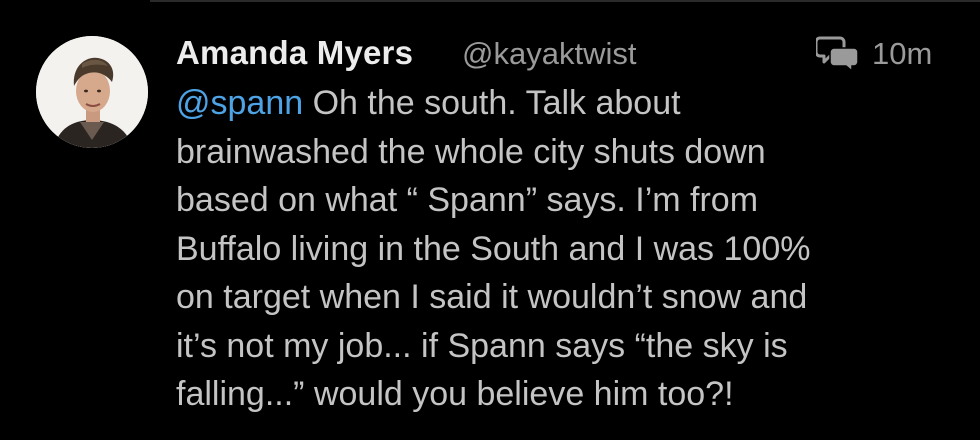  Describe the element at coordinates (549, 54) in the screenshot. I see `author-handle: @kayaktwist` at that location.